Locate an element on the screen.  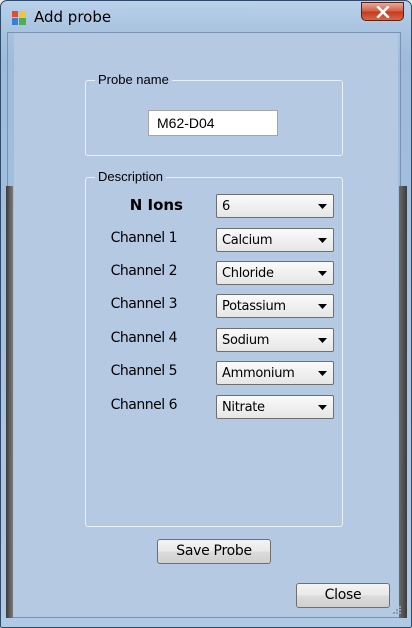
channel-4-label: Channel 4 is located at coordinates (144, 338).